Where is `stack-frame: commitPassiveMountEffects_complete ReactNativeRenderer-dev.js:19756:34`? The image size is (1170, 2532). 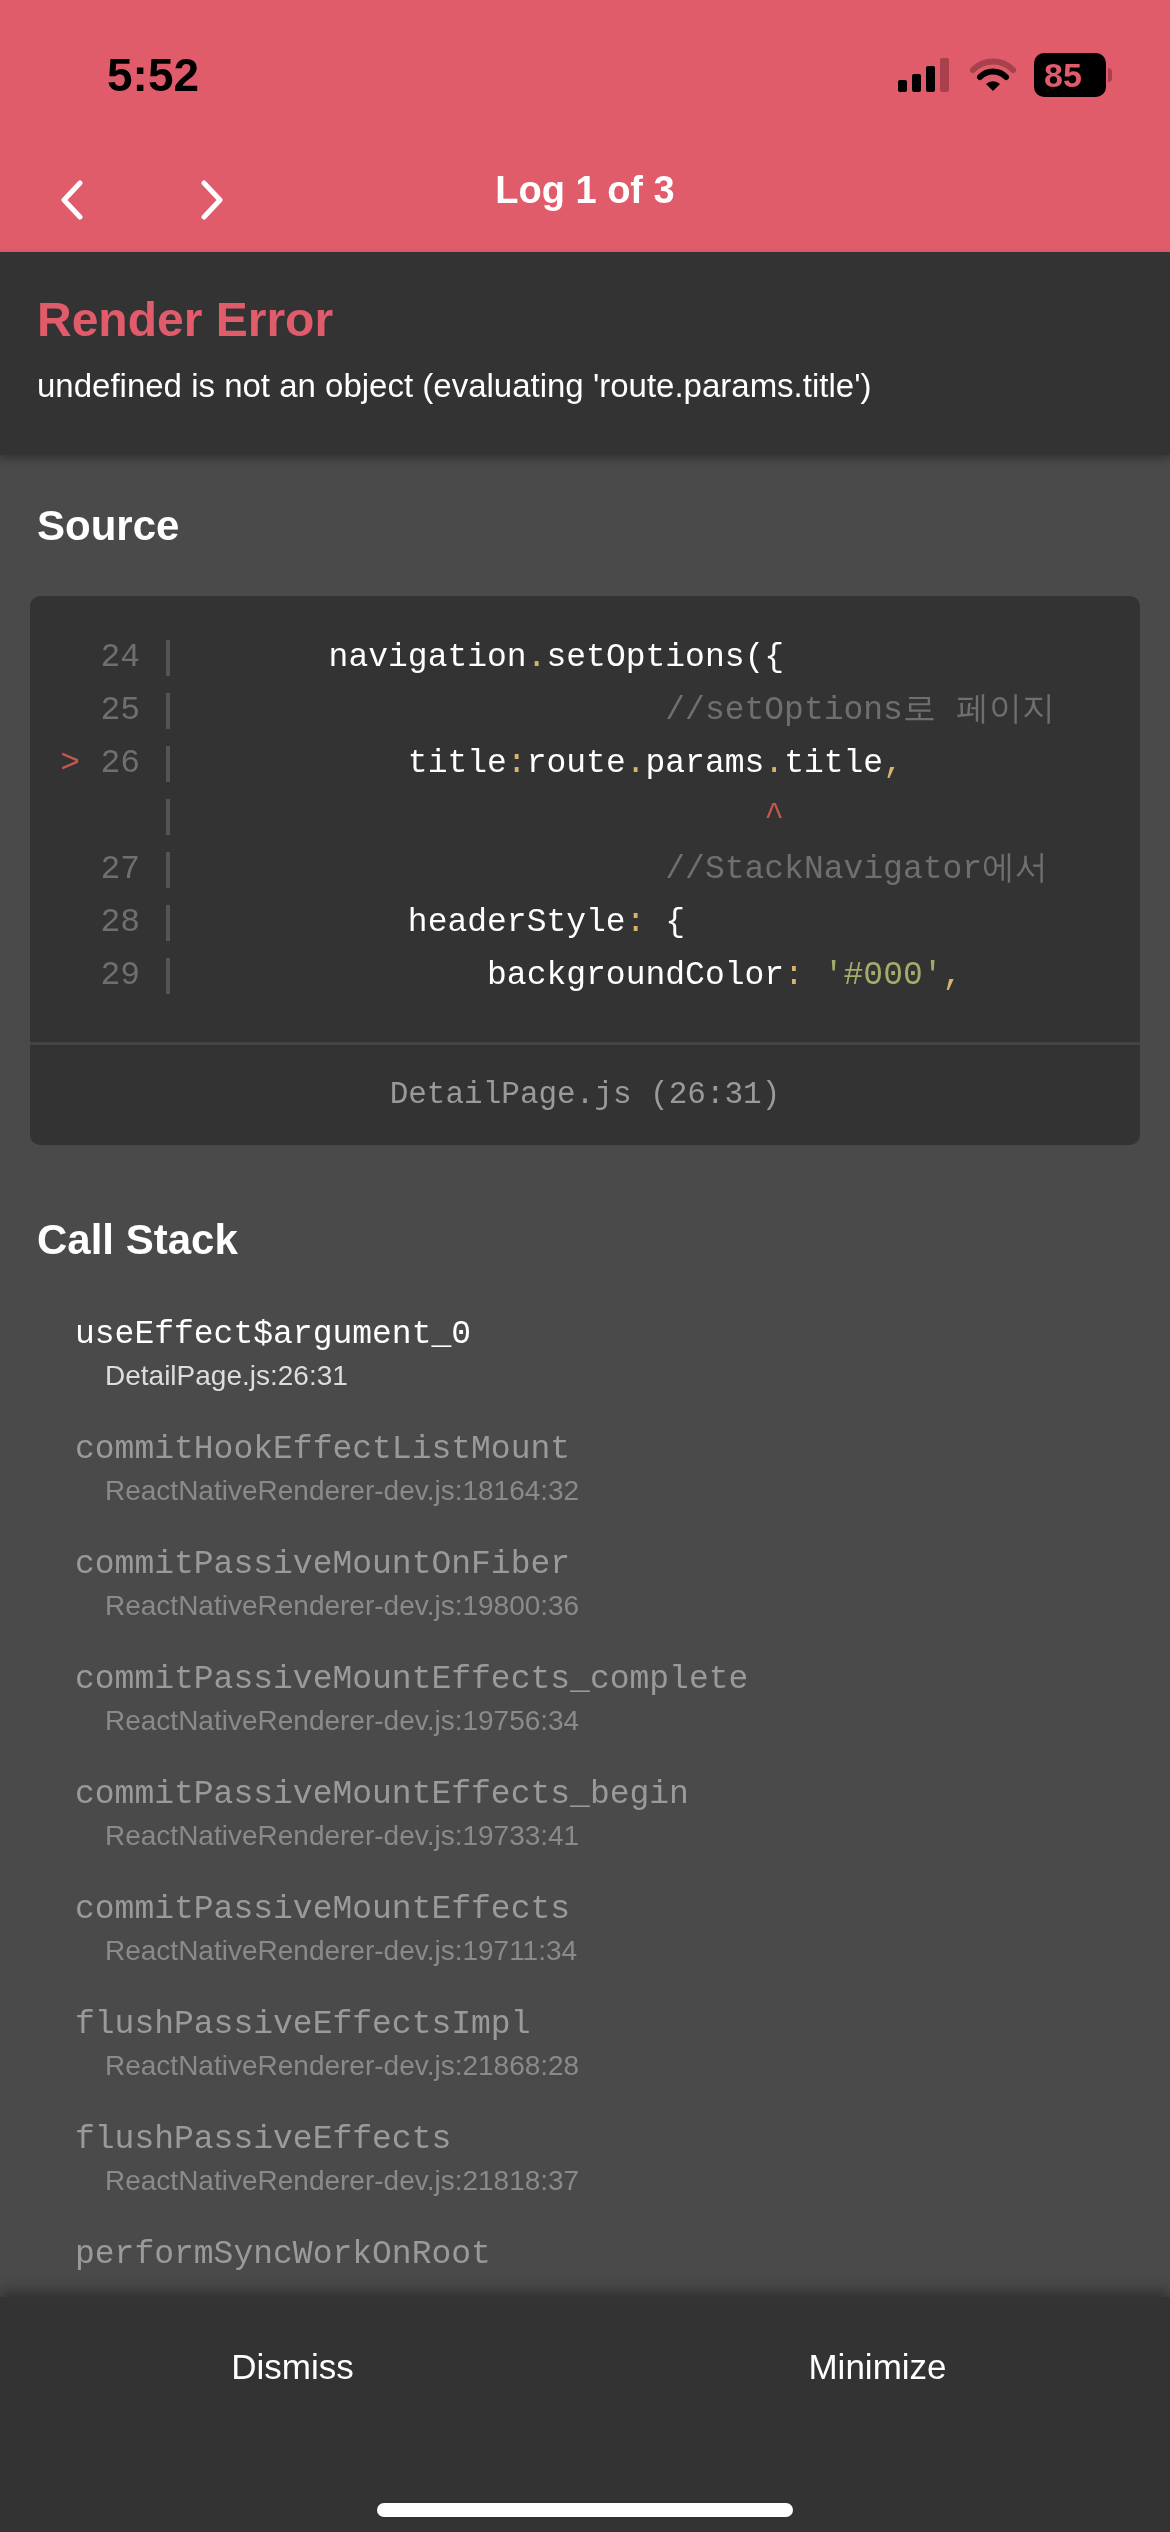
stack-frame: commitPassiveMountEffects_complete ReactNativeRenderer-dev.js:19756:34 is located at coordinates (585, 1709).